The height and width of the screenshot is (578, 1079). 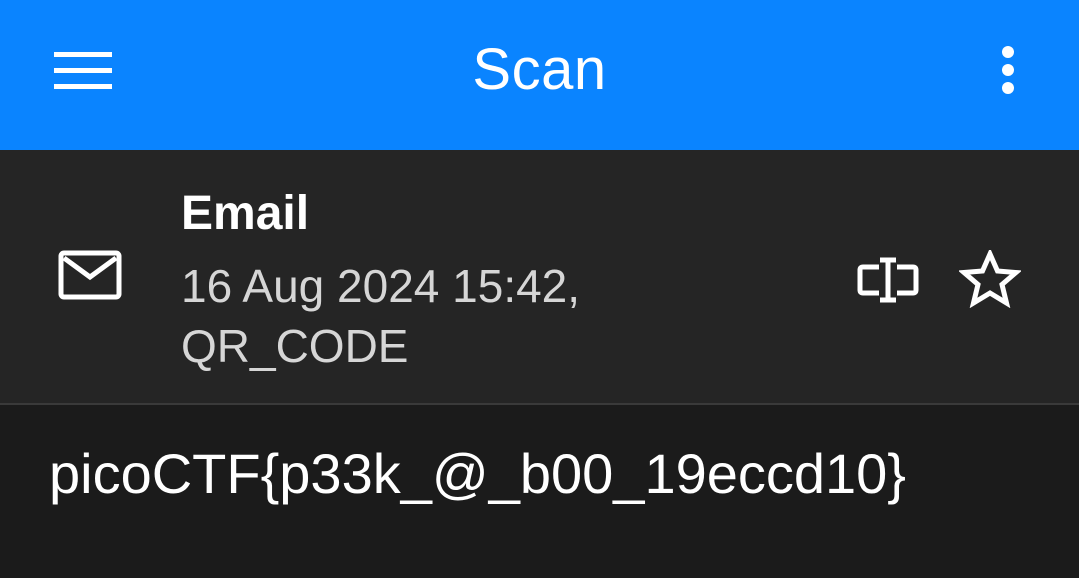 I want to click on email-icon, so click(x=90, y=275).